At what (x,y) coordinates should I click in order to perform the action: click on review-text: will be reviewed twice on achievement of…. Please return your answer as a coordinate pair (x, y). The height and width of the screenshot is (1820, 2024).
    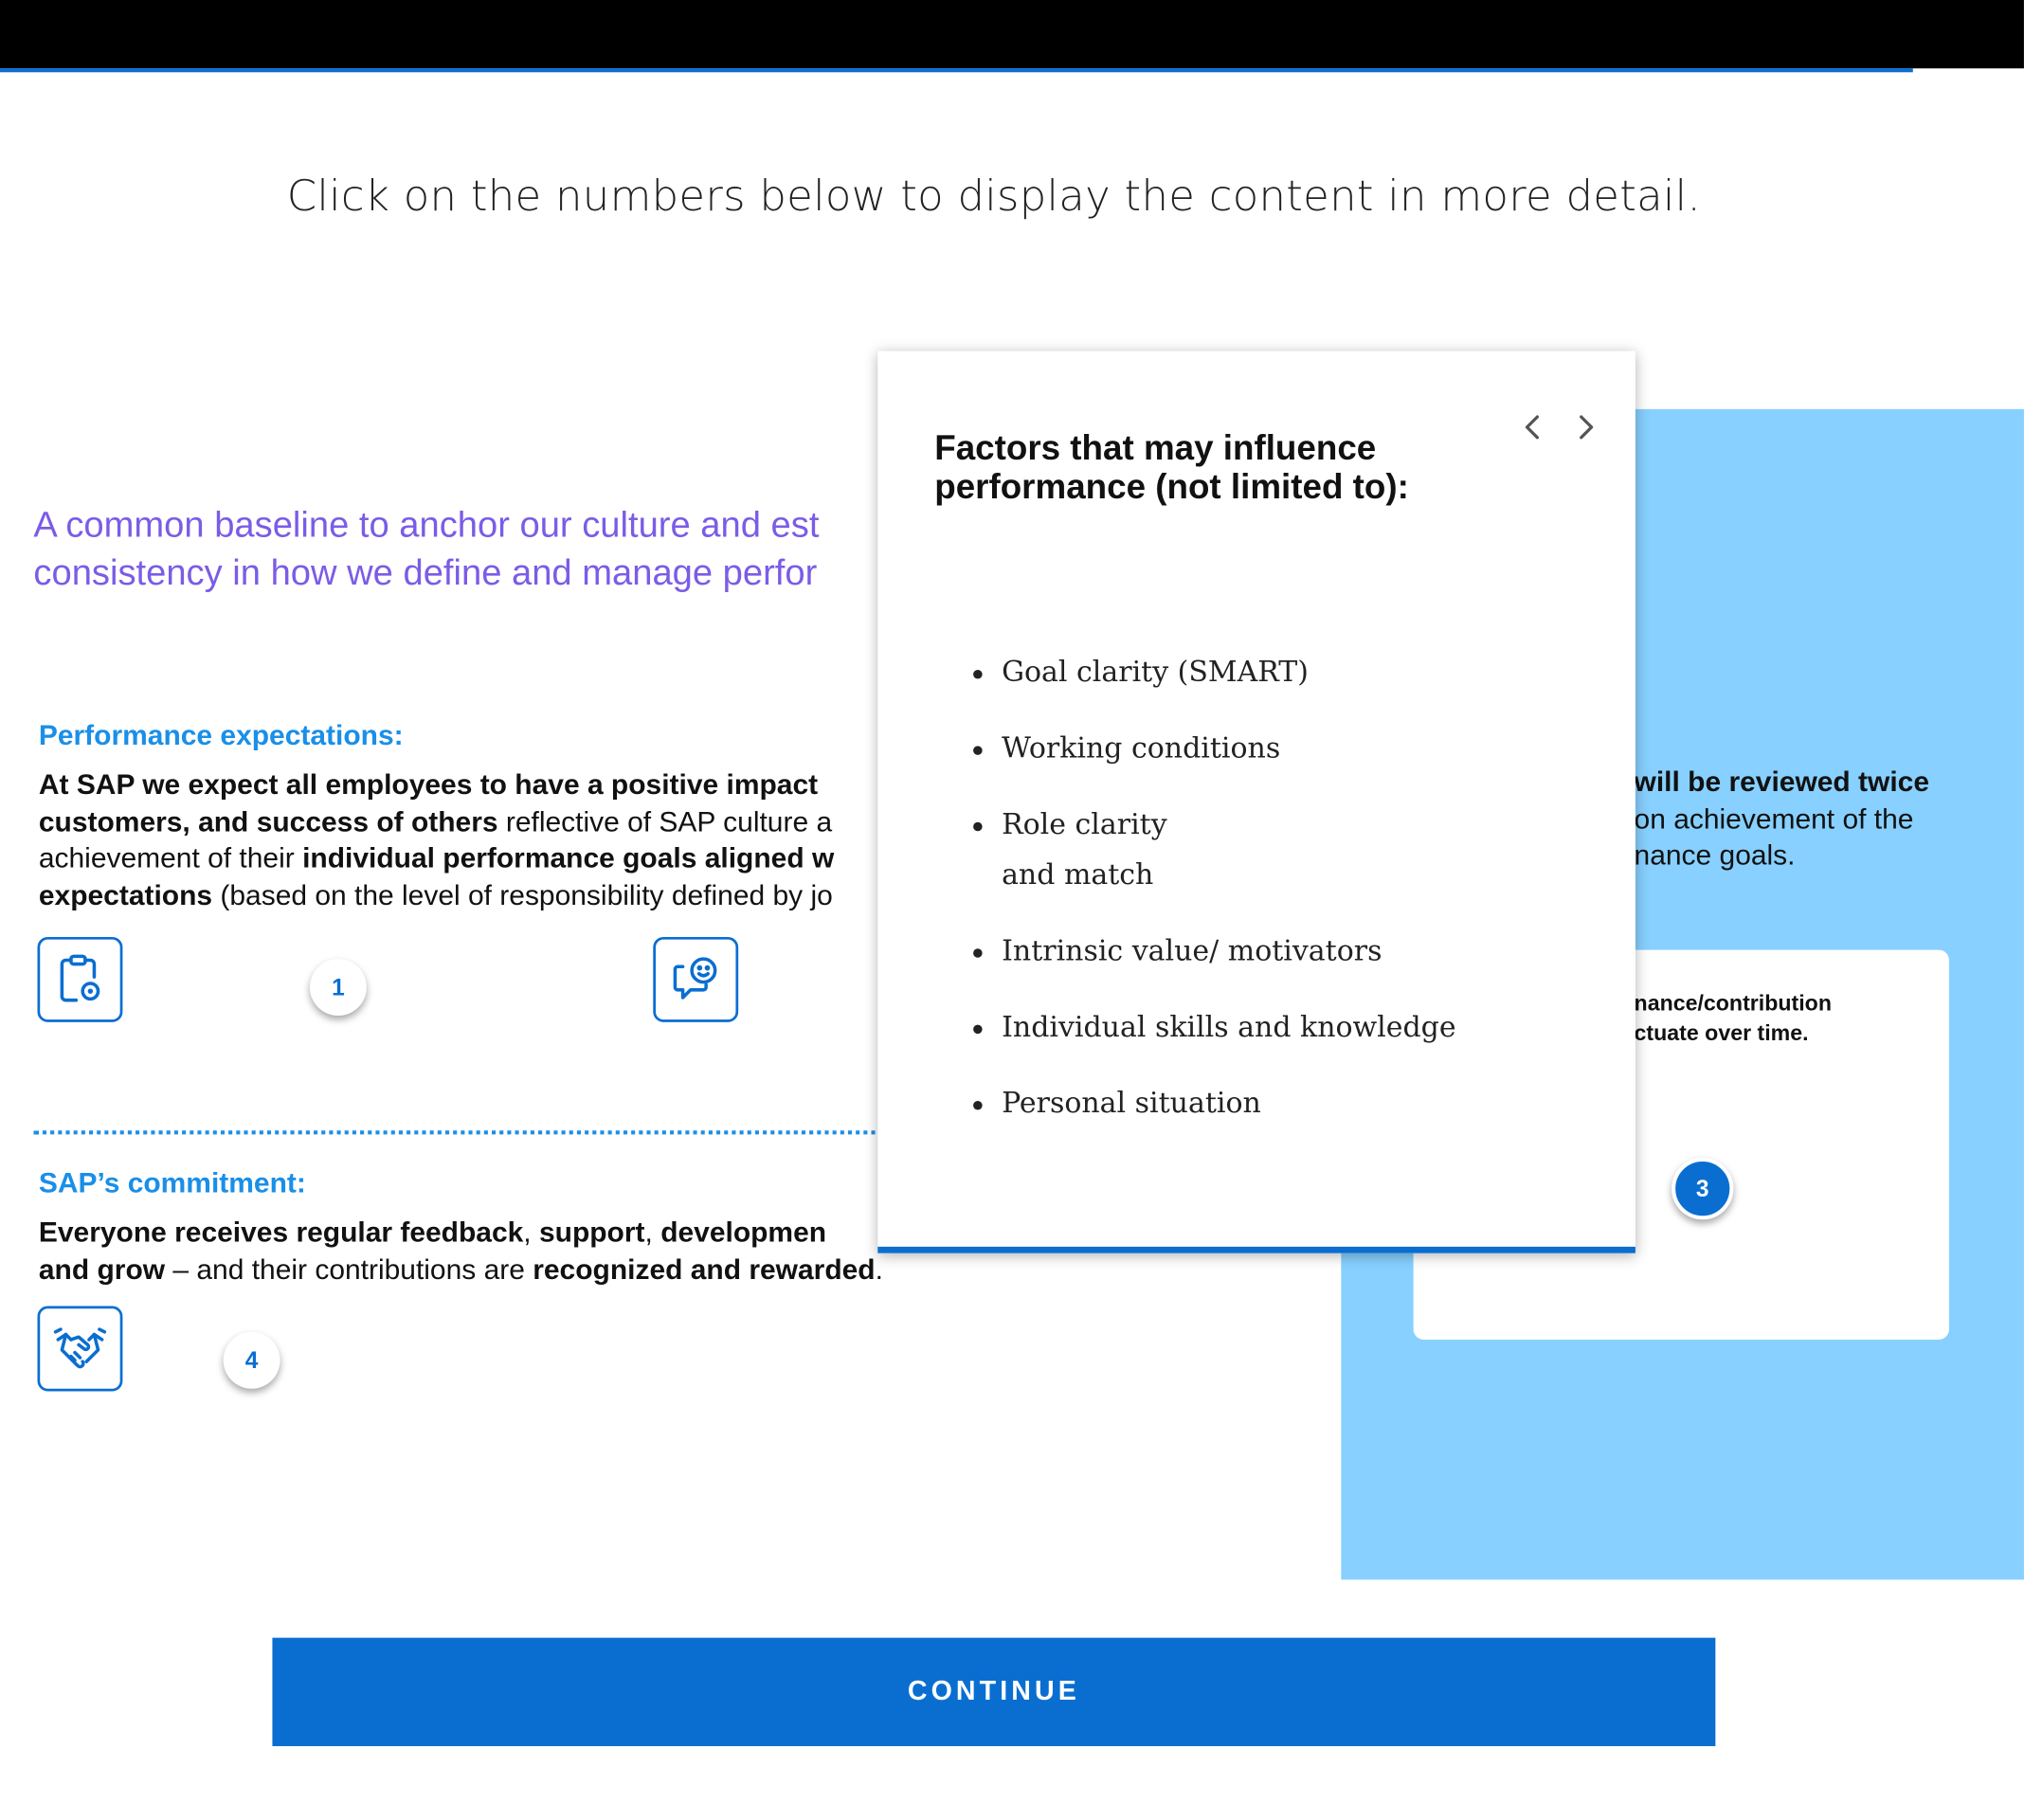
    Looking at the image, I should click on (1782, 819).